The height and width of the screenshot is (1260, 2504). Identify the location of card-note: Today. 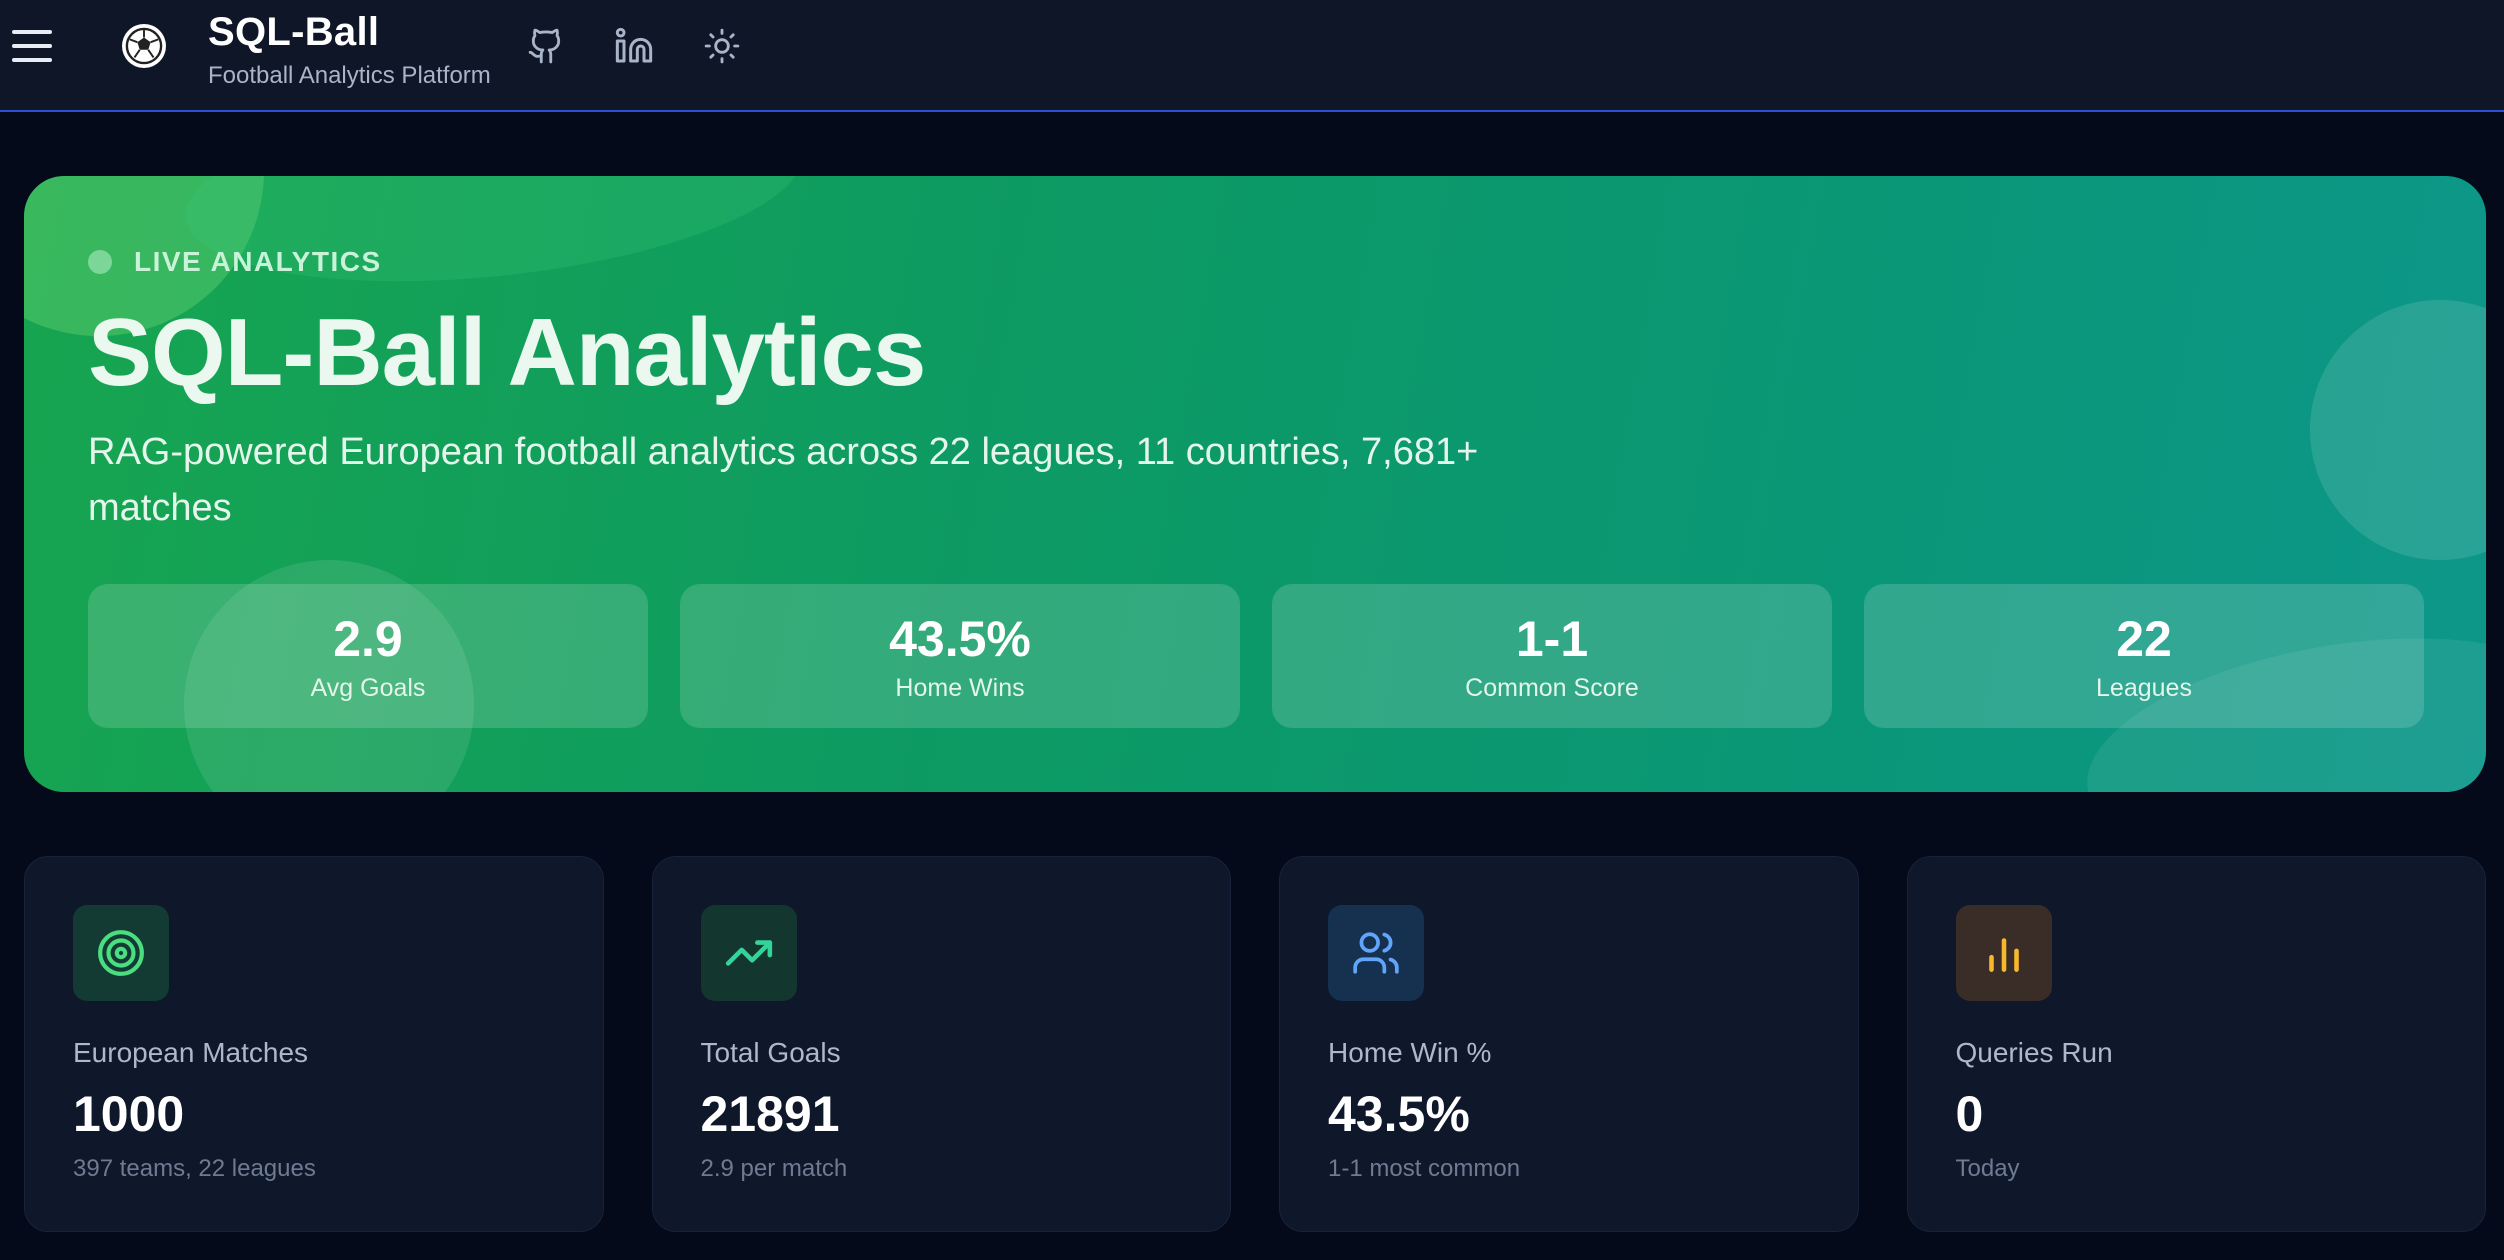
(1987, 1168).